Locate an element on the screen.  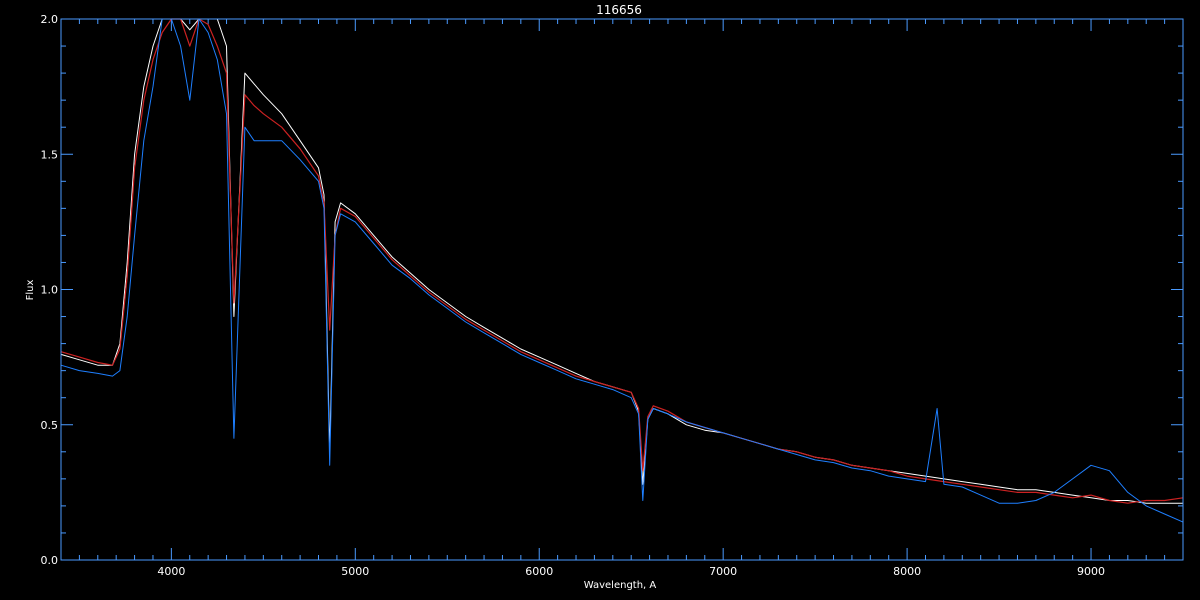
y-tick-label: 0.5 is located at coordinates (50, 425).